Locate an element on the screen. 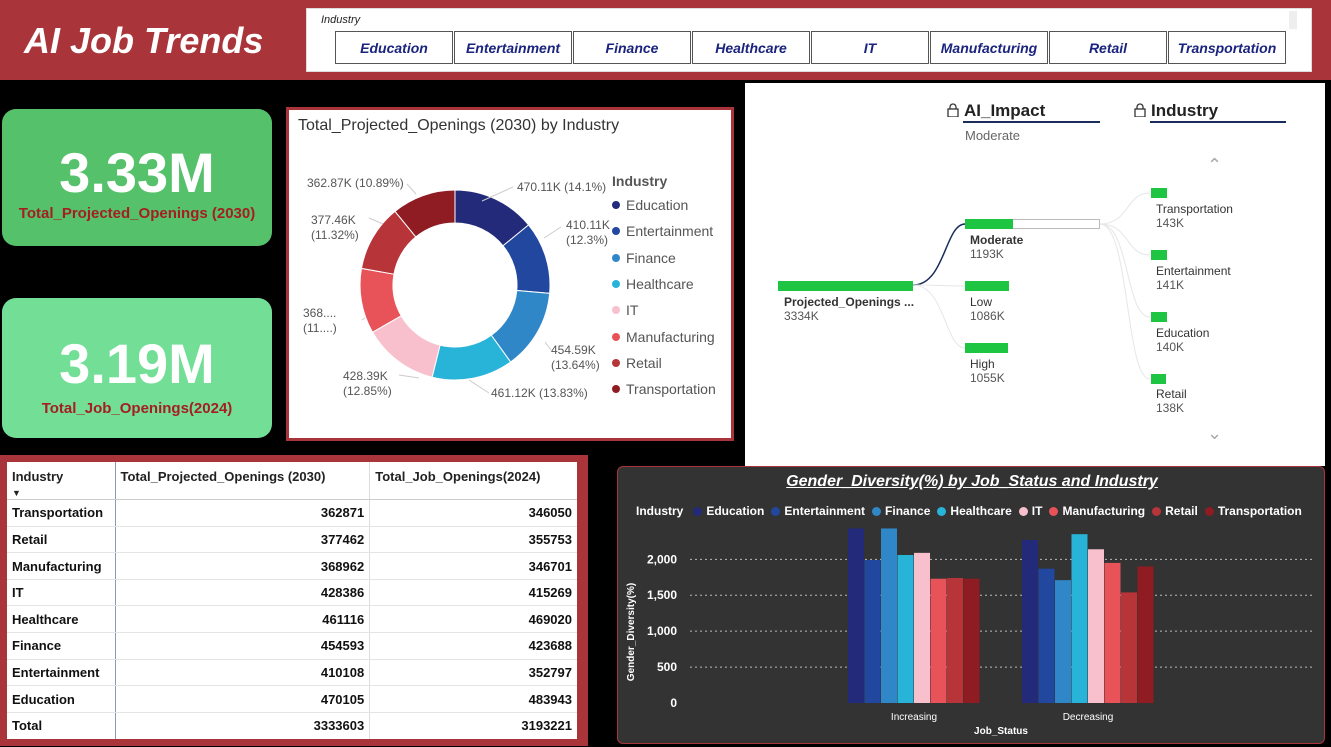  column-header-projected: Total_Projected_Openings (2030) is located at coordinates (243, 481).